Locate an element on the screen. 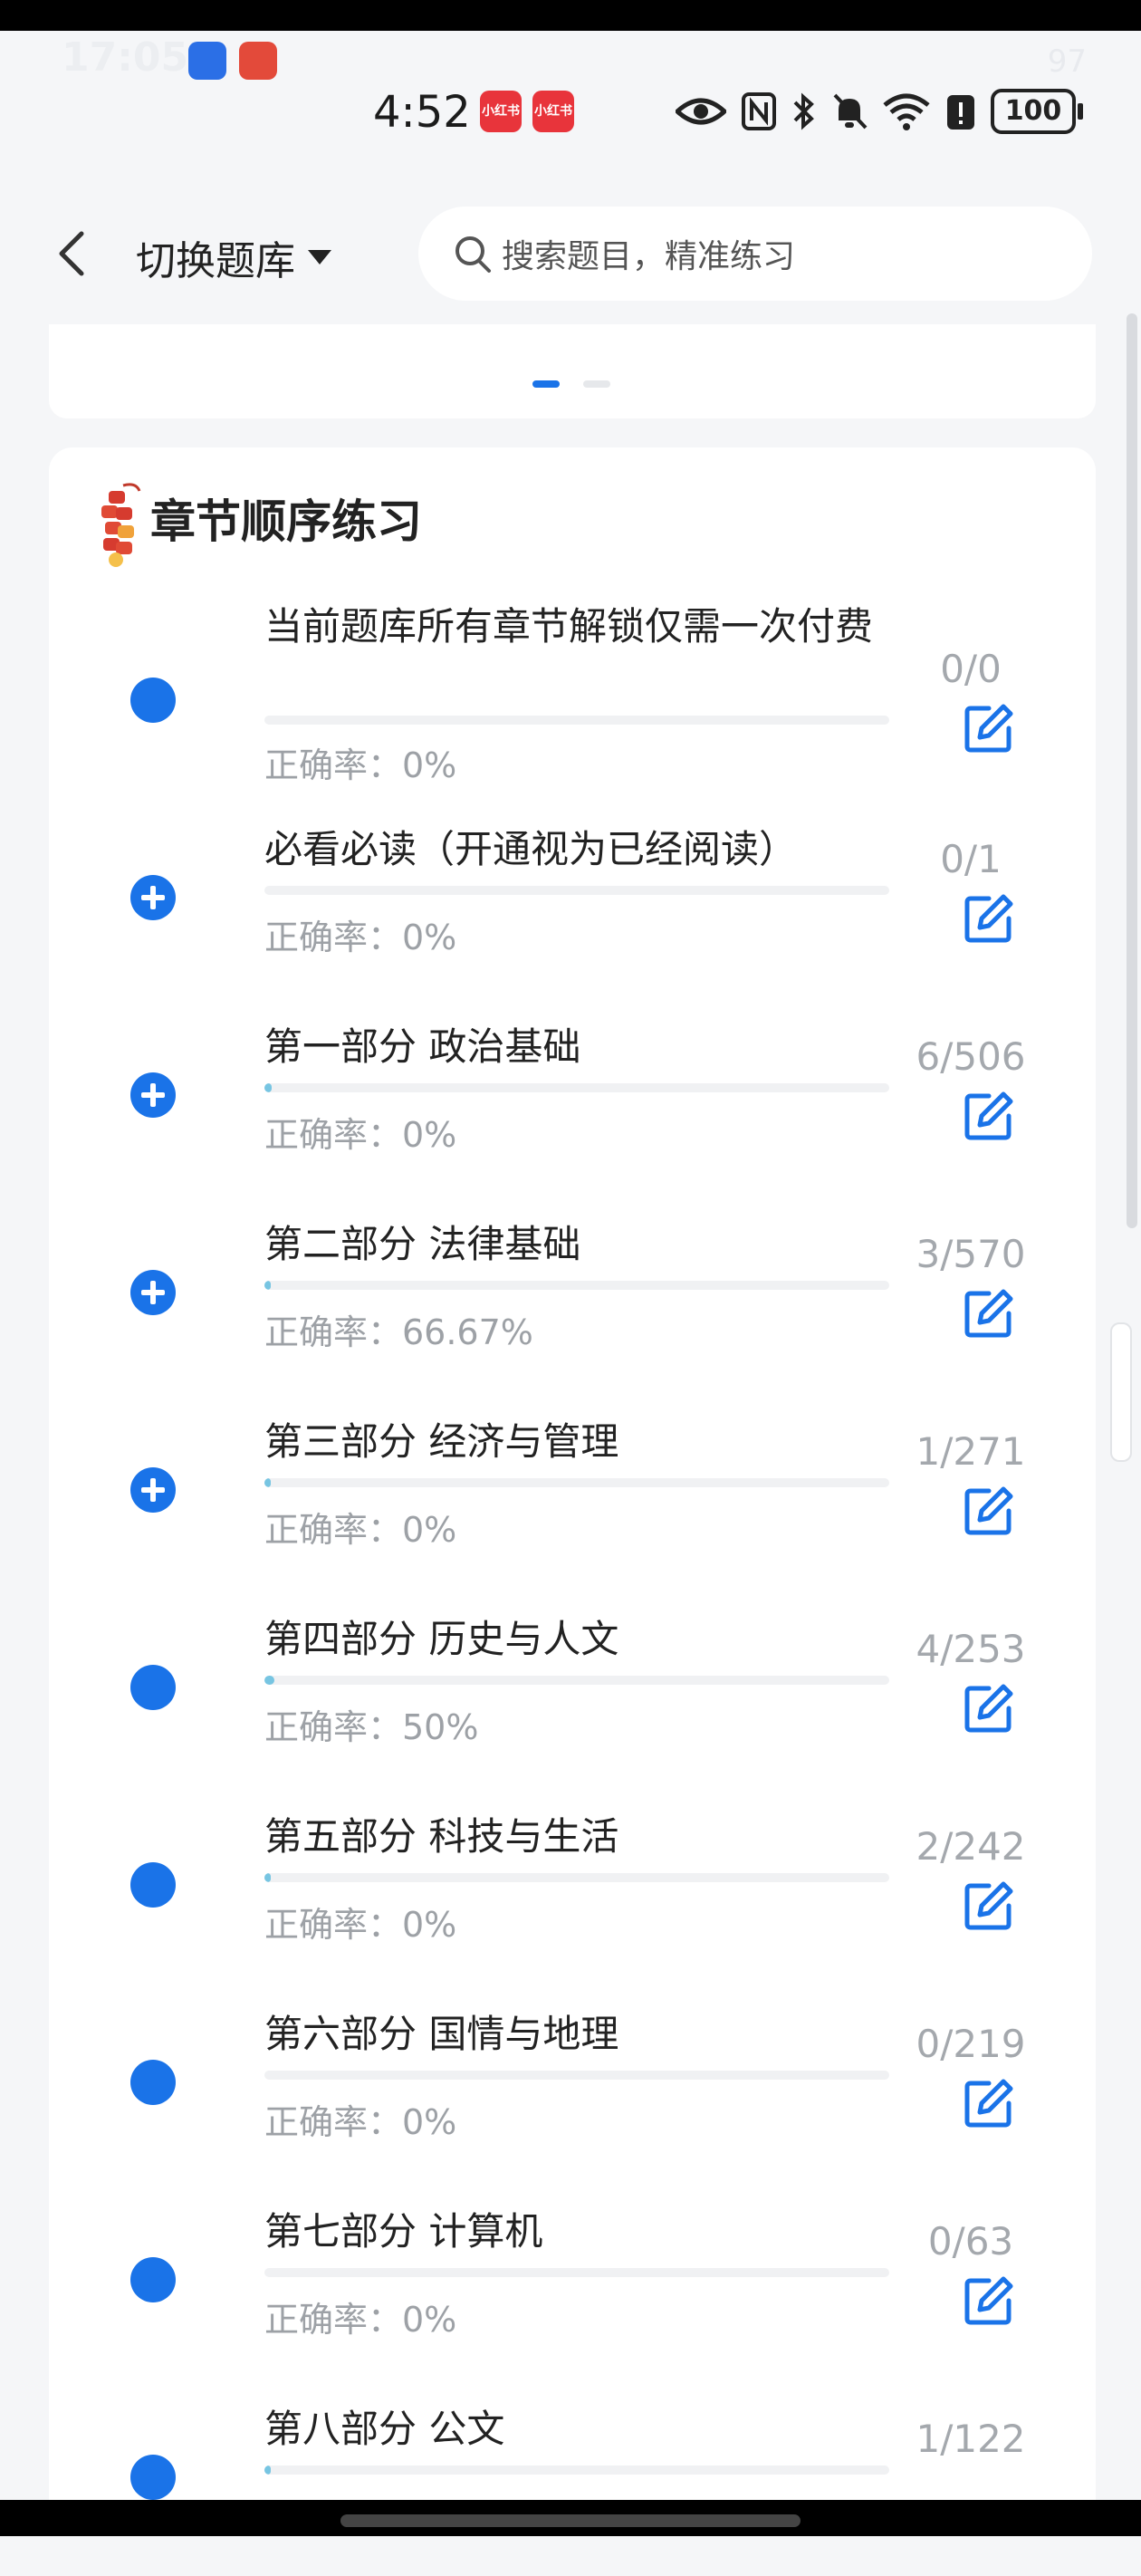  search-input: 搜索题目，精准练习 is located at coordinates (755, 254).